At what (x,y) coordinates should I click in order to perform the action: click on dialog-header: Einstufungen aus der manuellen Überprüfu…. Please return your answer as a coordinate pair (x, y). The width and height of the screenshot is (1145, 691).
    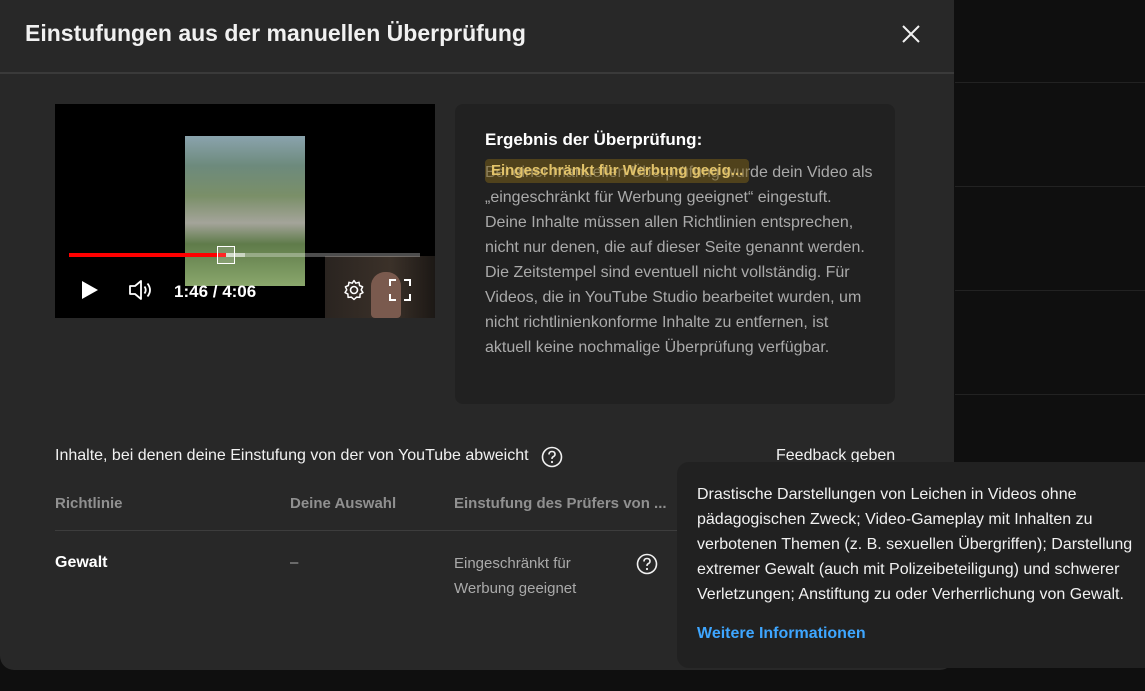
    Looking at the image, I should click on (477, 37).